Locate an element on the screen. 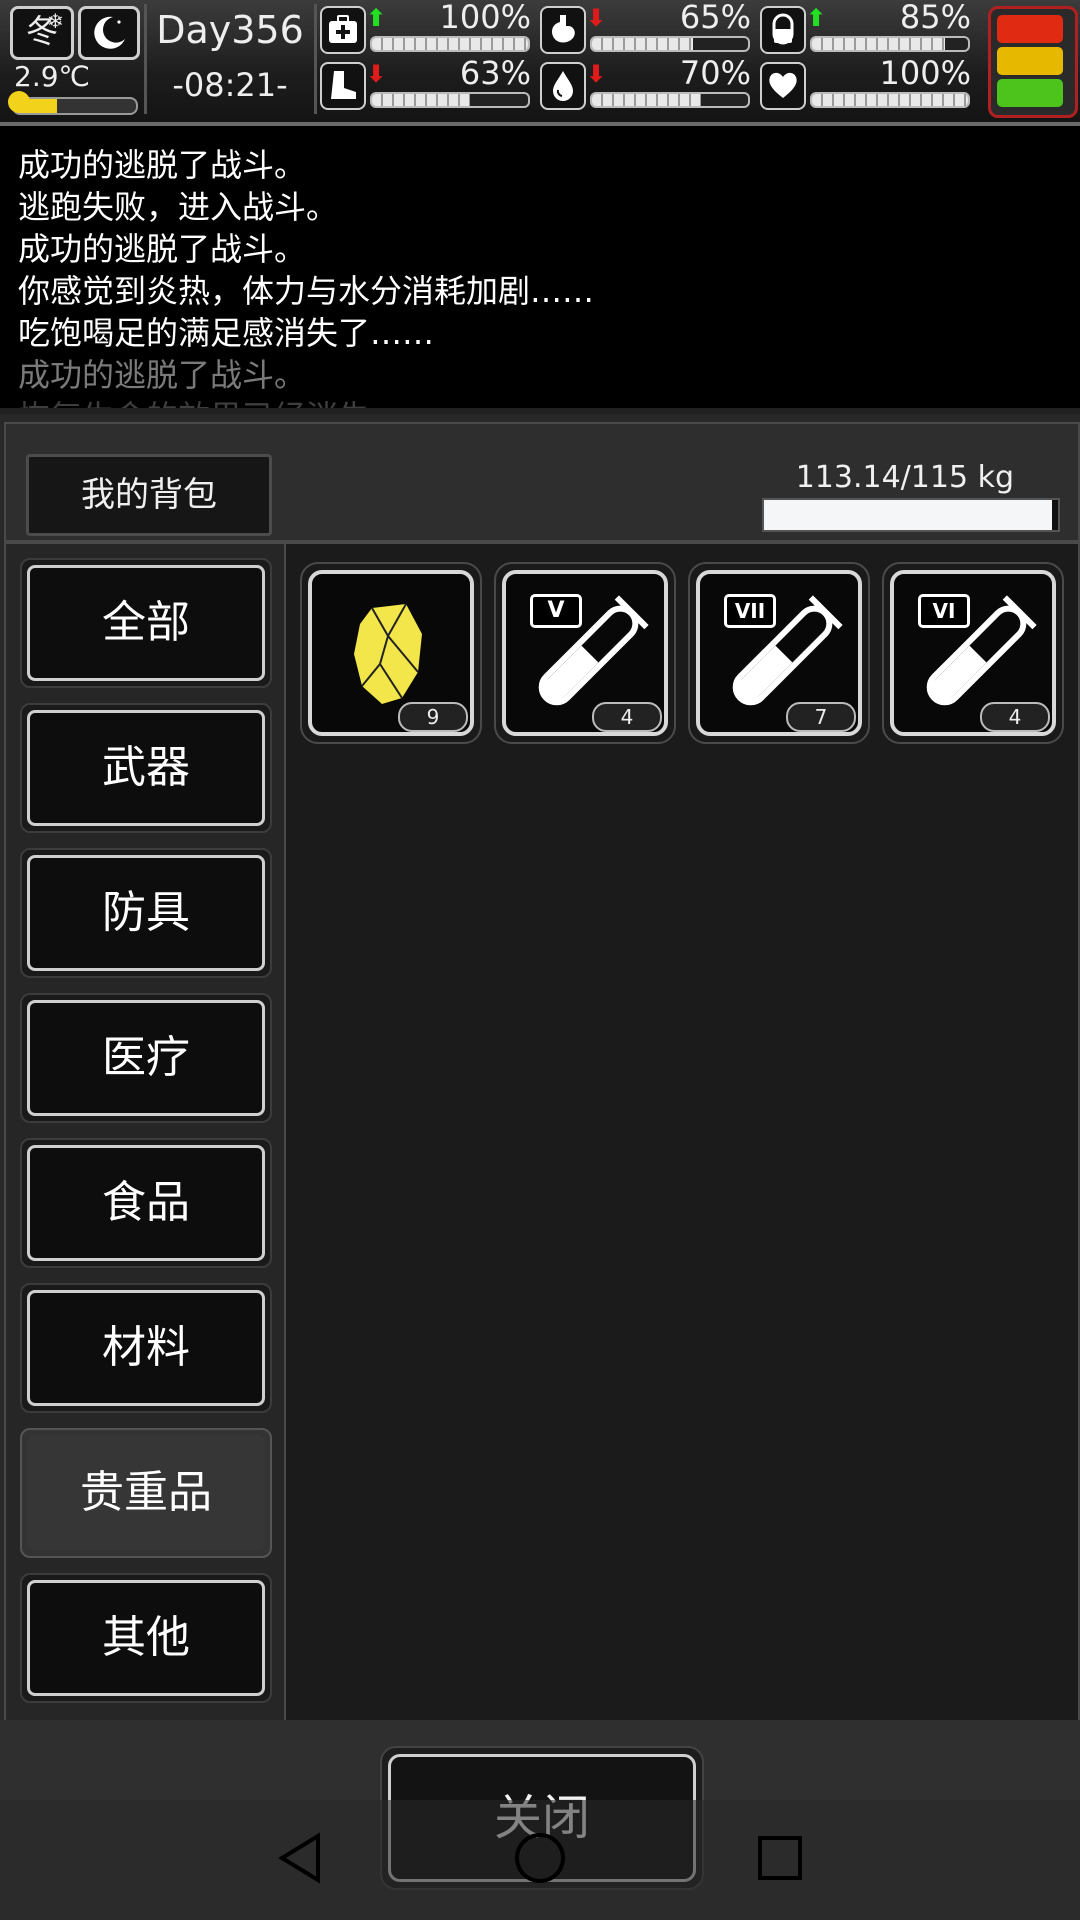 This screenshot has width=1080, height=1920. backpack-title: 我的背包 is located at coordinates (149, 495).